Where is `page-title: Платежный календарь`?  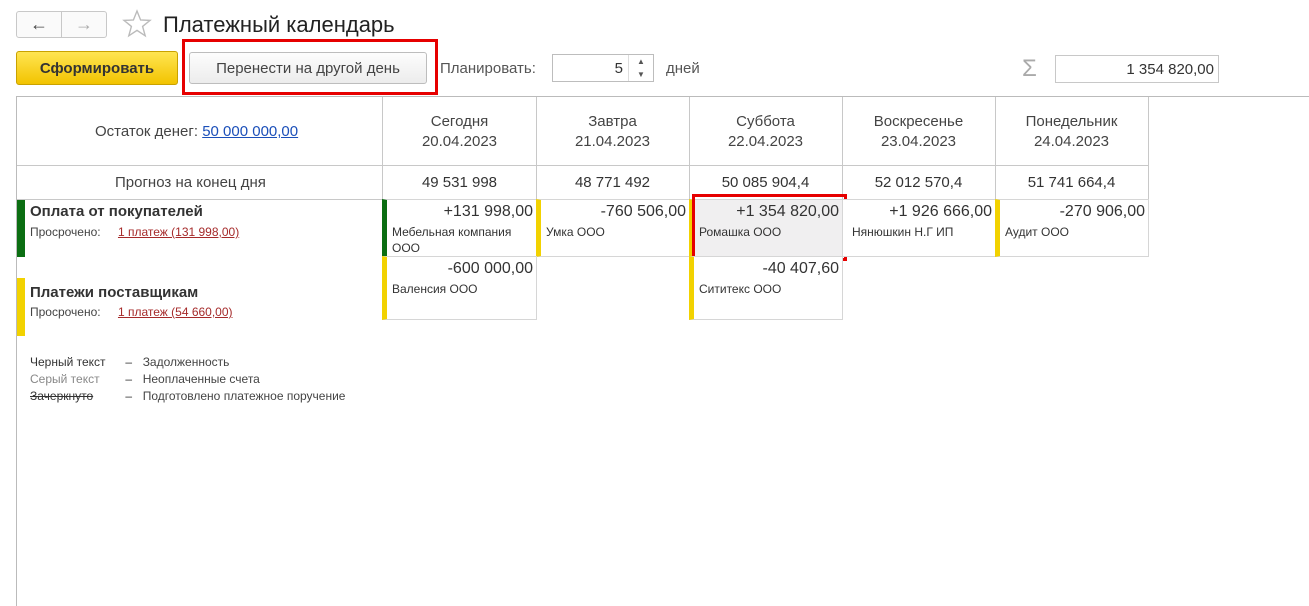 page-title: Платежный календарь is located at coordinates (279, 24).